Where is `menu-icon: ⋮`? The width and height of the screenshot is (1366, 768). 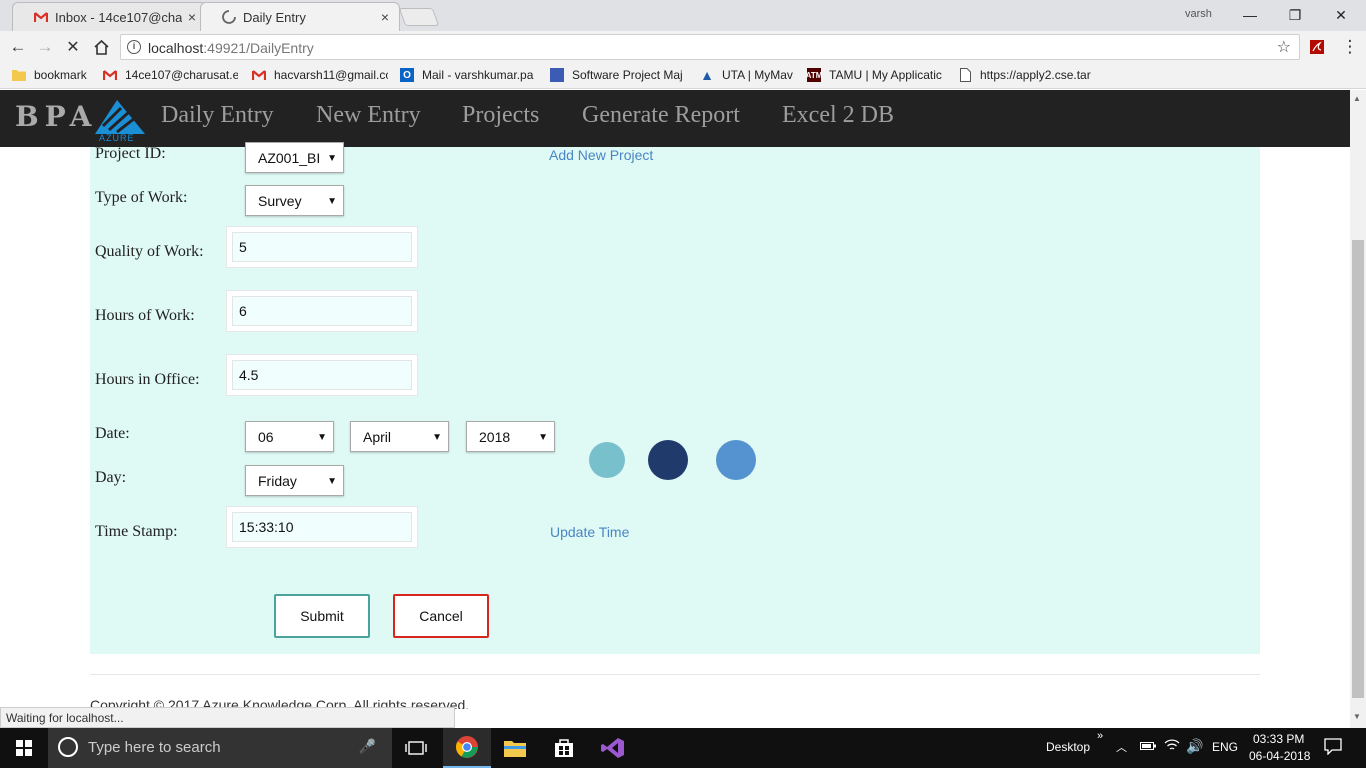
menu-icon: ⋮ is located at coordinates (1350, 47).